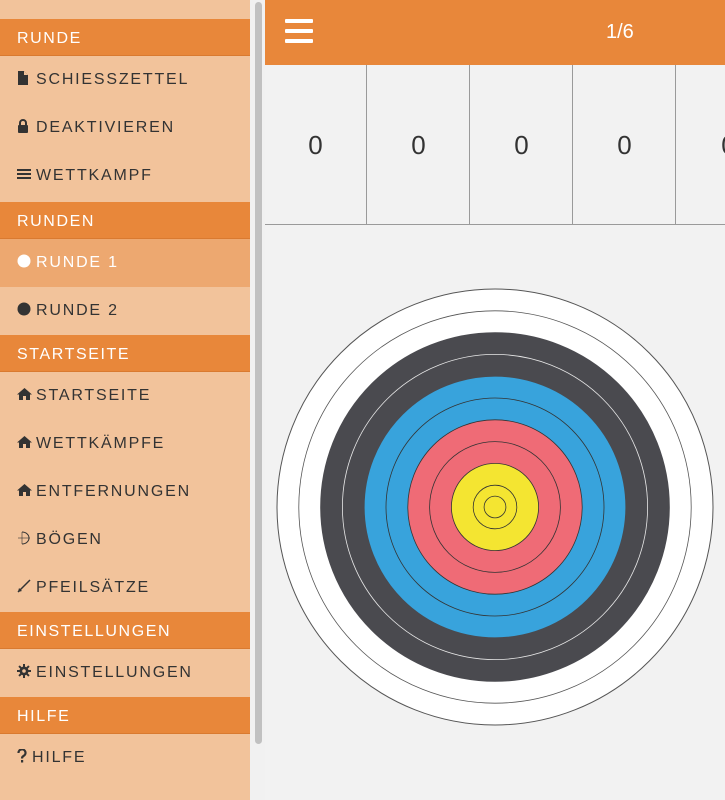 The width and height of the screenshot is (725, 800). What do you see at coordinates (24, 538) in the screenshot?
I see `bow-icon` at bounding box center [24, 538].